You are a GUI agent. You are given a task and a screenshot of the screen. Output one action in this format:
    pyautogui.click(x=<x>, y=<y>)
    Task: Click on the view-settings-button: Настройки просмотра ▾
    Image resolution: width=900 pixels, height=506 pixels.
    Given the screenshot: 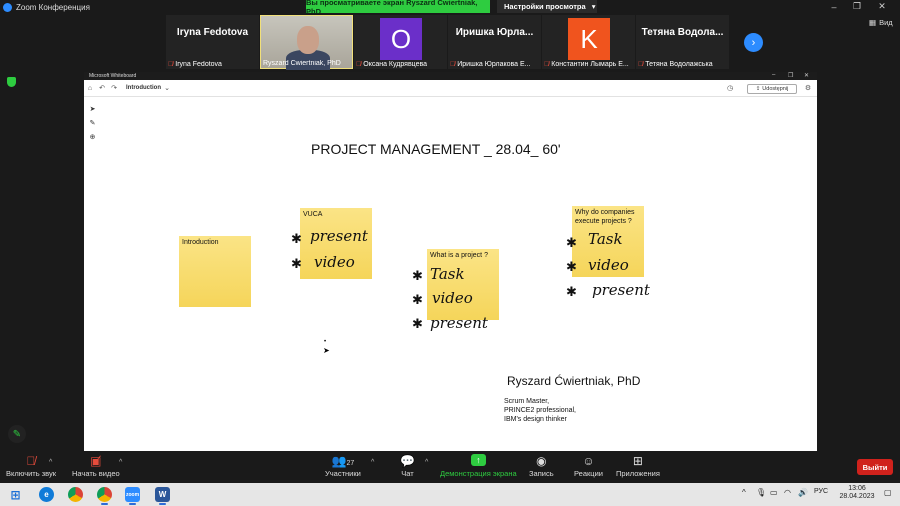 What is the action you would take?
    pyautogui.click(x=547, y=6)
    